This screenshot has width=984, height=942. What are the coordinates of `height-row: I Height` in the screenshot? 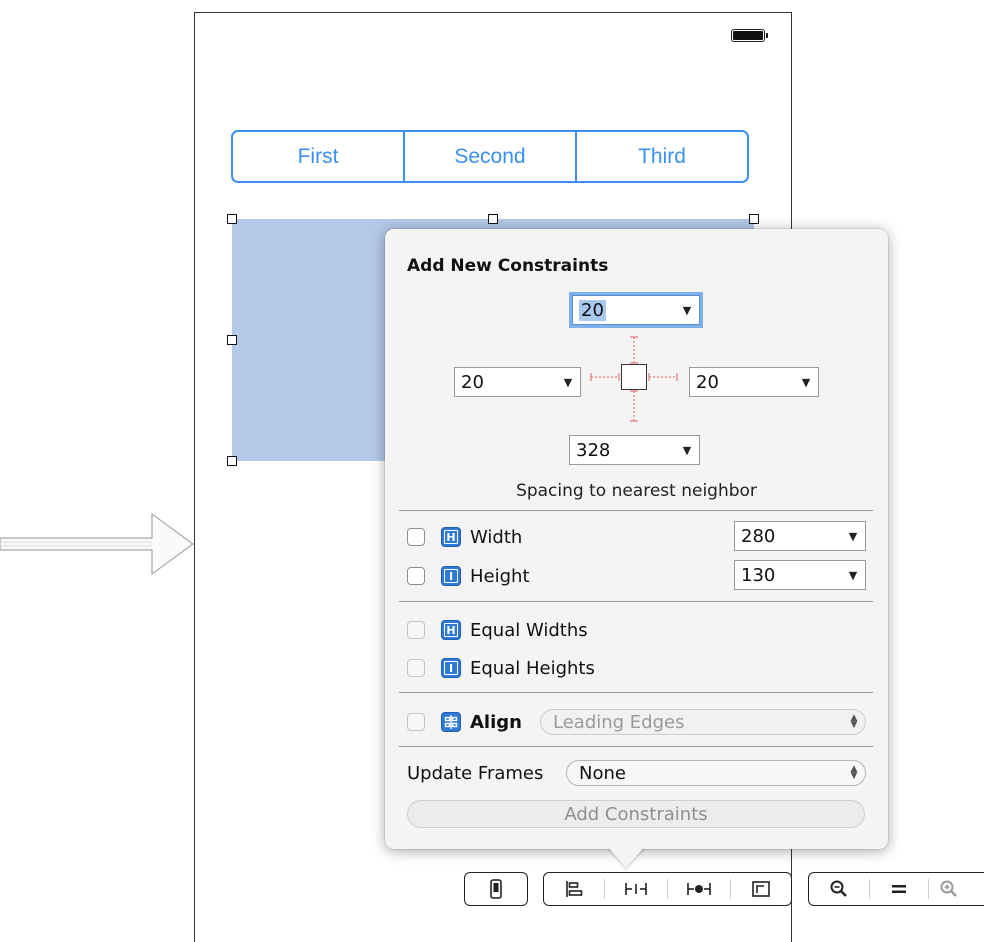 It's located at (468, 576).